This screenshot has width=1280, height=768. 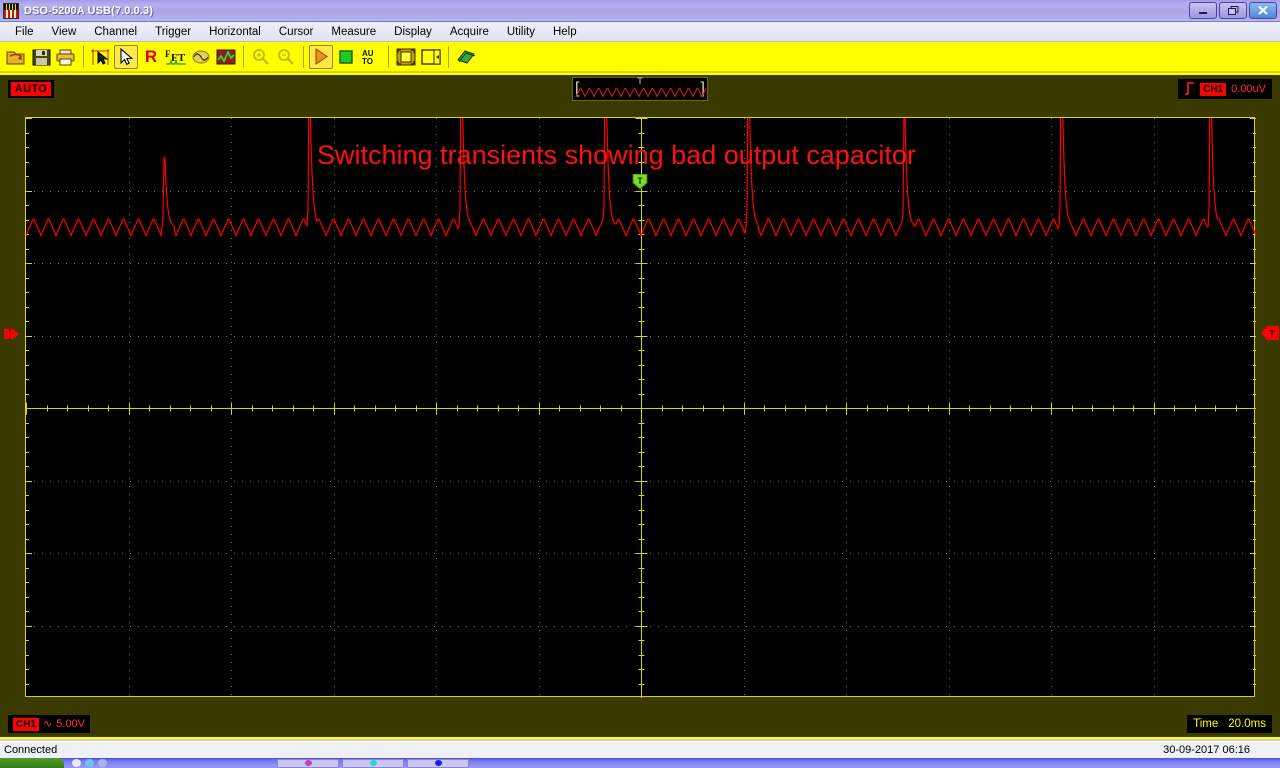 What do you see at coordinates (521, 32) in the screenshot?
I see `menu-item-utility: Utility` at bounding box center [521, 32].